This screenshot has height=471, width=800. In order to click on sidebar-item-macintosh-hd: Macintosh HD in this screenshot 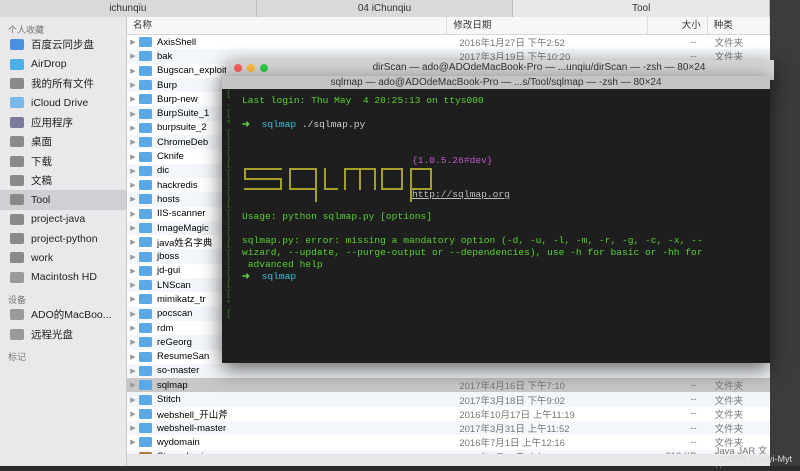, I will do `click(63, 277)`.